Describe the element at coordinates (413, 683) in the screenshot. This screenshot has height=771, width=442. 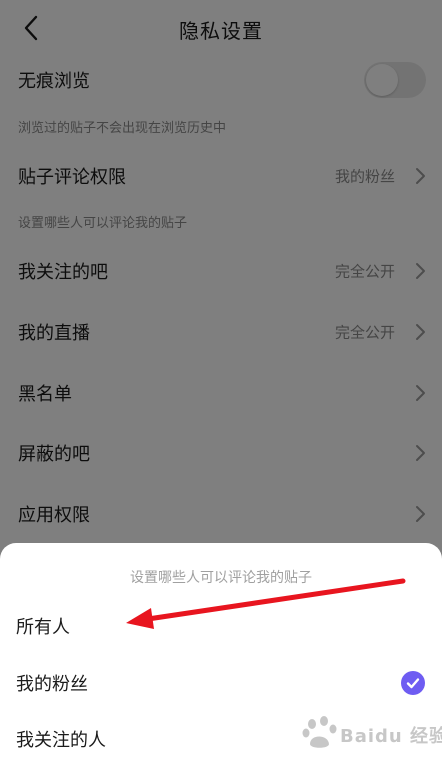
I see `checkmark-icon` at that location.